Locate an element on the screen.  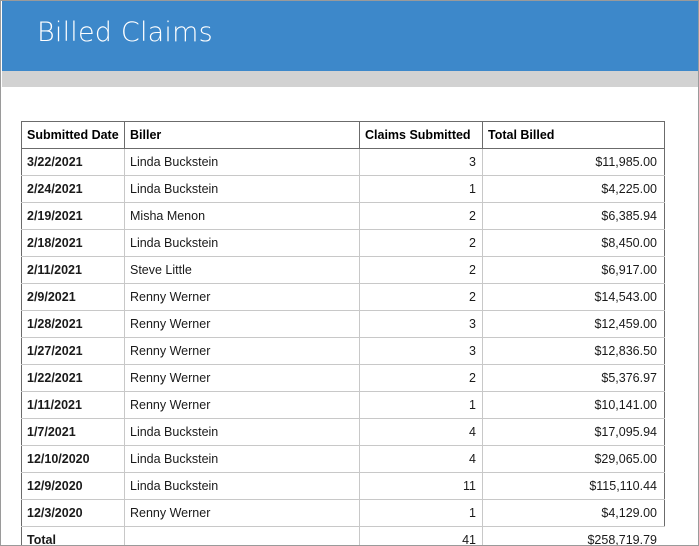
cell-total-billed: $12,459.00 is located at coordinates (573, 324).